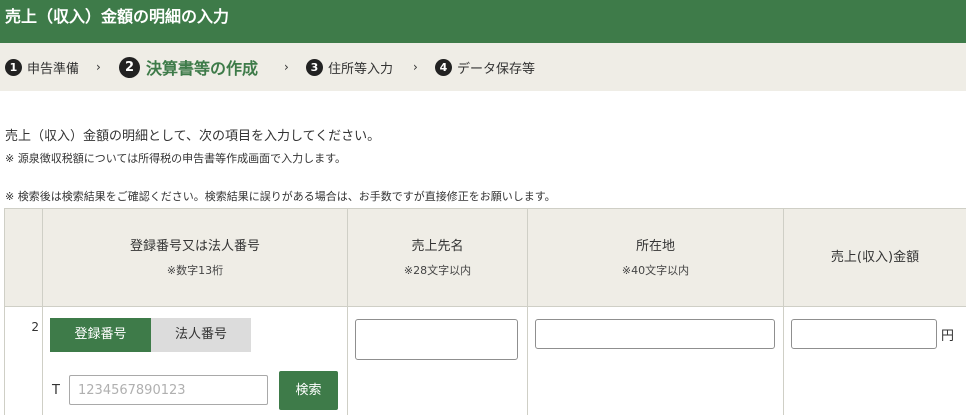 The height and width of the screenshot is (415, 966). I want to click on step-2-current: 2 決算書等の作成, so click(188, 67).